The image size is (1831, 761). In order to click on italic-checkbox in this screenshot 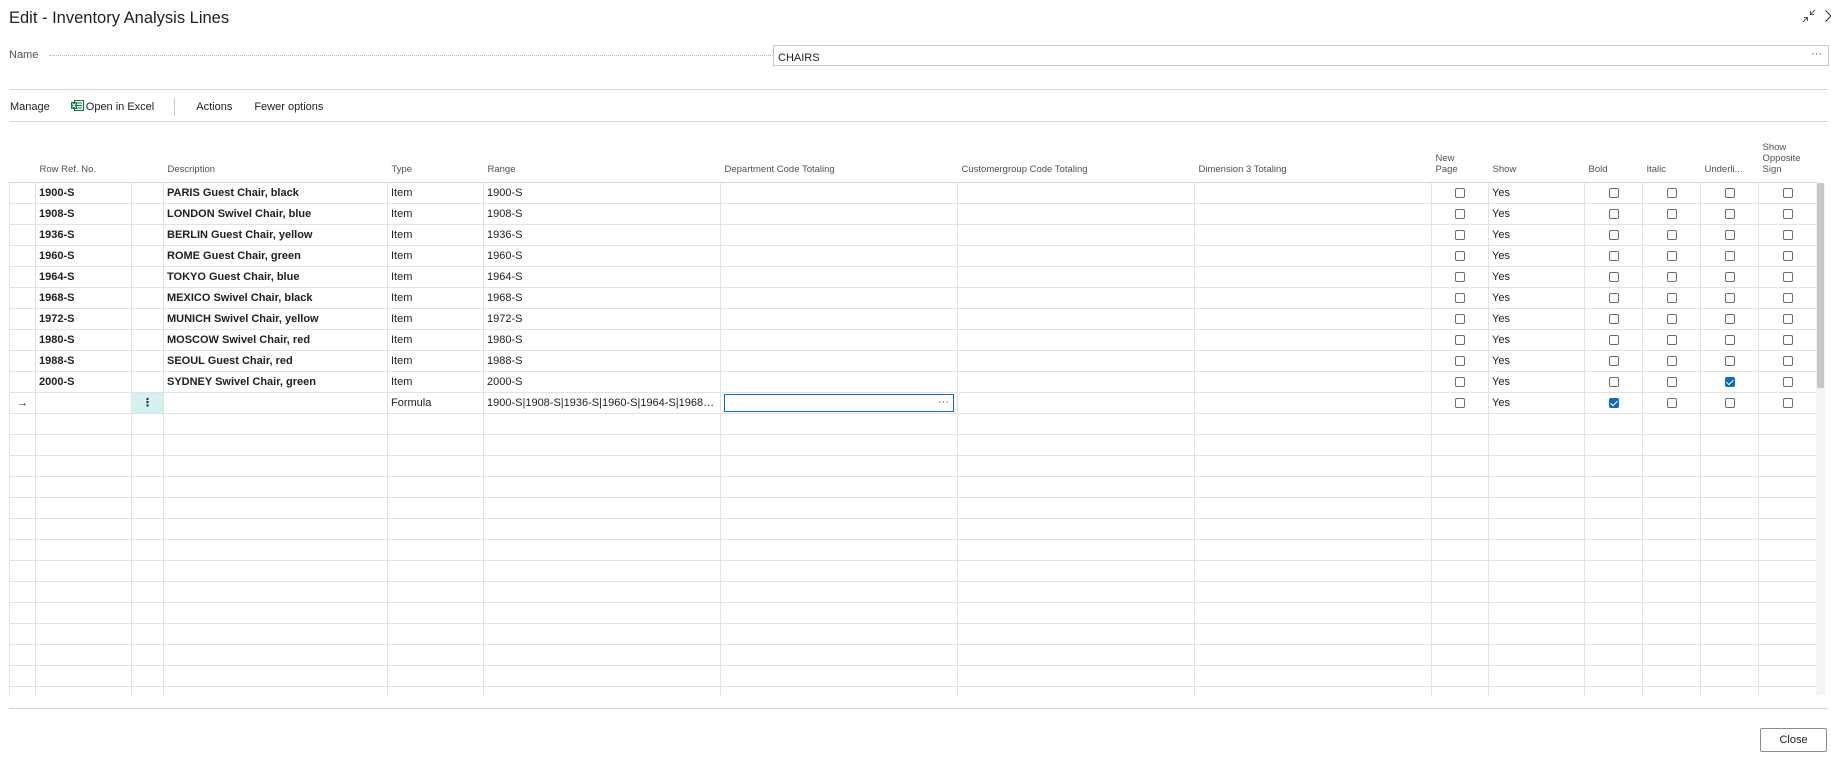, I will do `click(1671, 402)`.